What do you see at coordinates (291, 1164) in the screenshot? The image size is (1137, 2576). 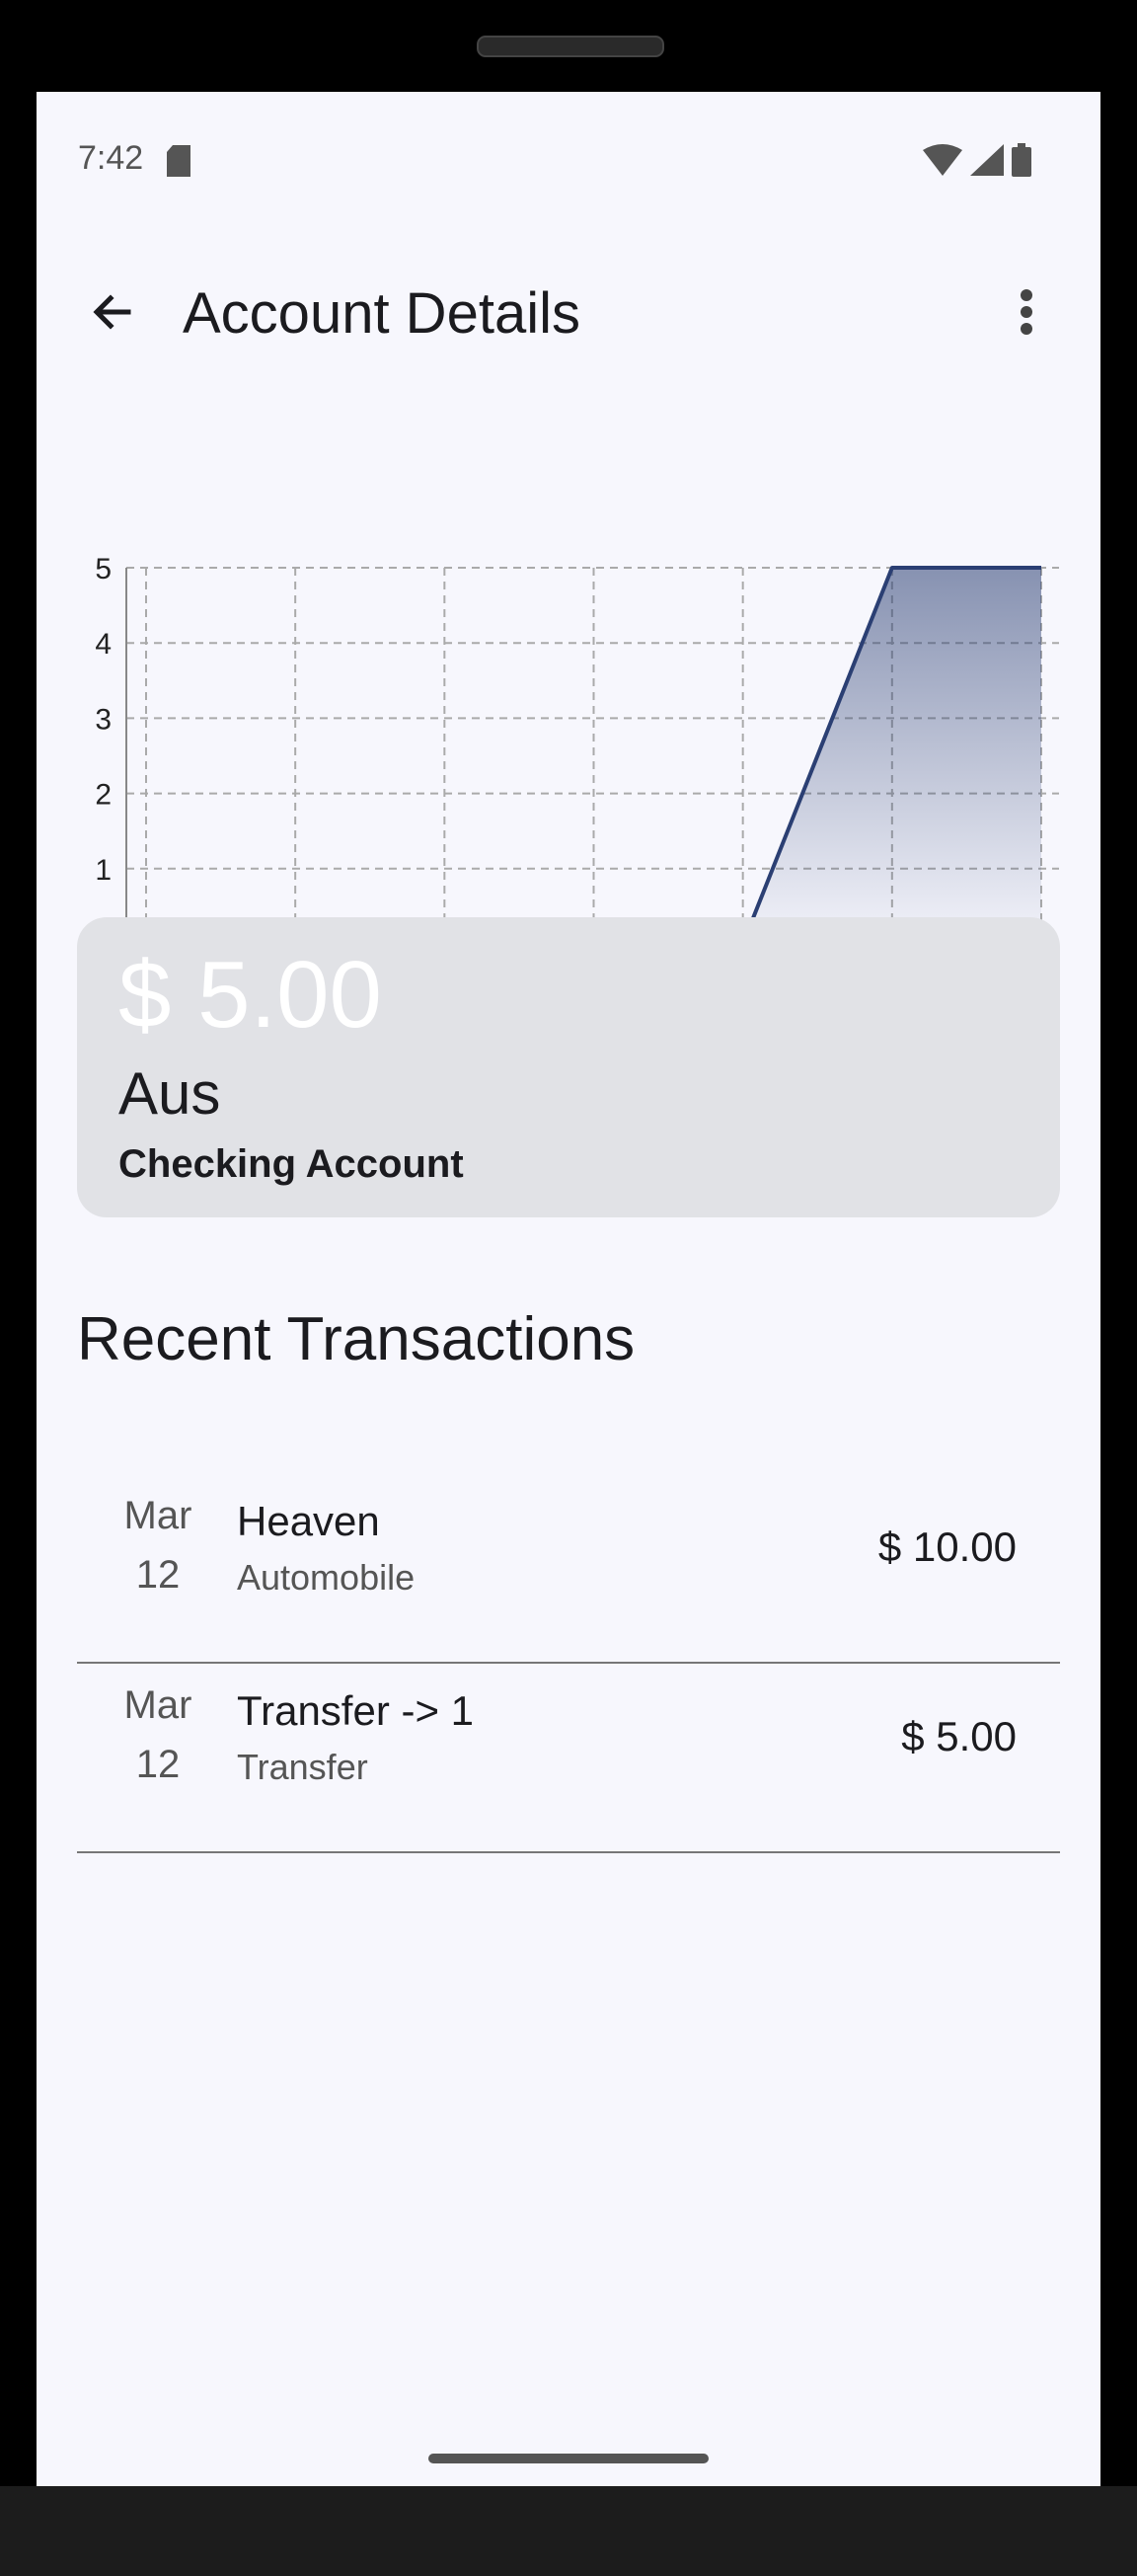 I see `account-type: Checking Account` at bounding box center [291, 1164].